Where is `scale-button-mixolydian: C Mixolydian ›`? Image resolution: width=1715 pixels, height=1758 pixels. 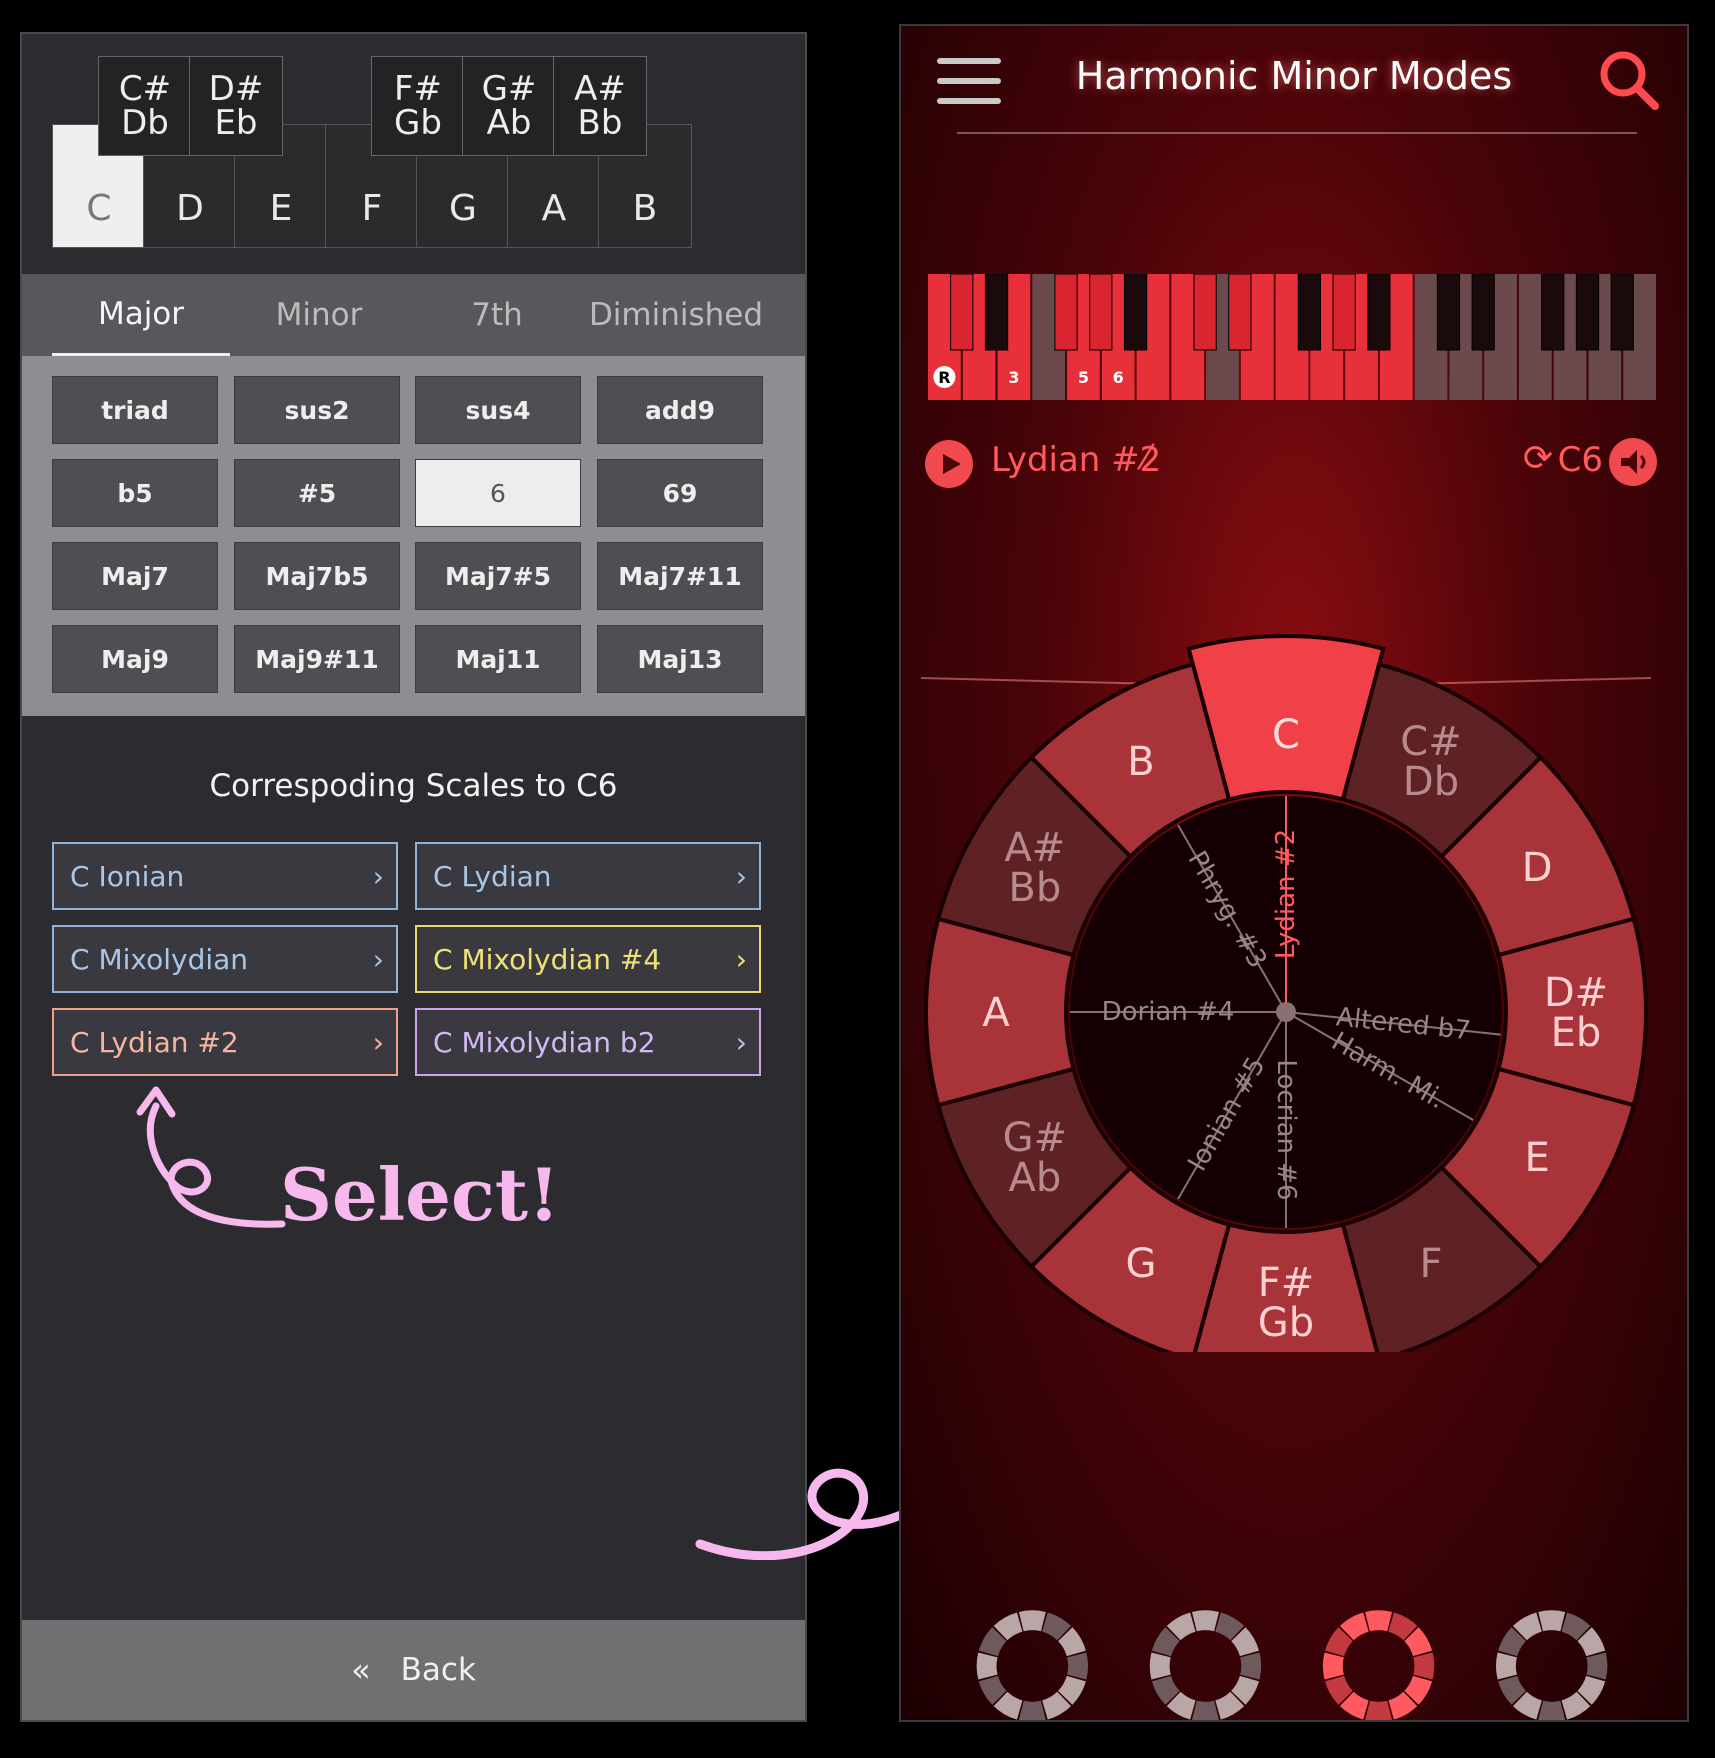
scale-button-mixolydian: C Mixolydian › is located at coordinates (225, 959).